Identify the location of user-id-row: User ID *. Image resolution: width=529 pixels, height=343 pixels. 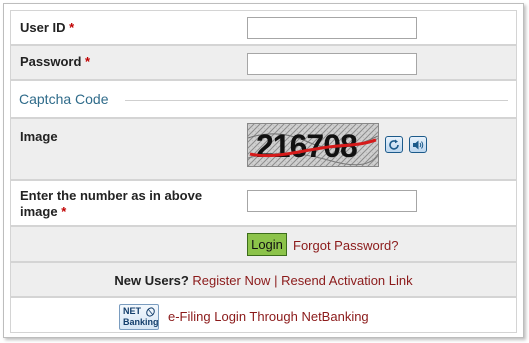
(263, 27).